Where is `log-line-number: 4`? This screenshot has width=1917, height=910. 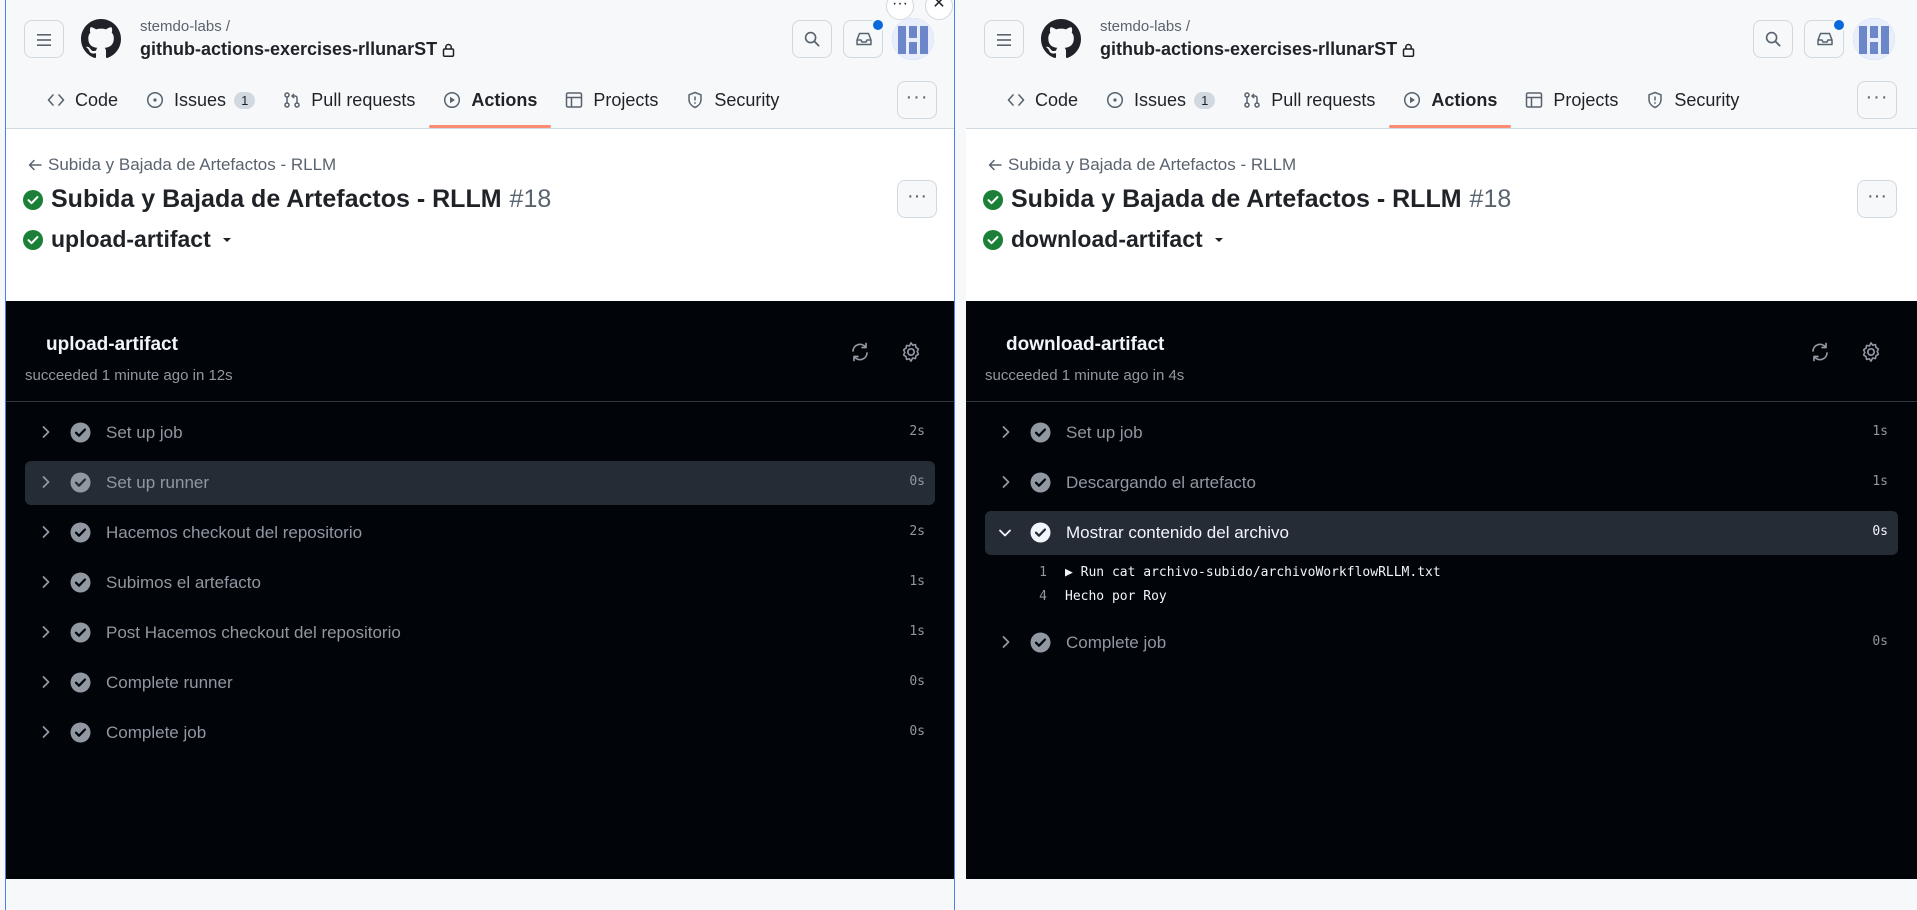 log-line-number: 4 is located at coordinates (1036, 596).